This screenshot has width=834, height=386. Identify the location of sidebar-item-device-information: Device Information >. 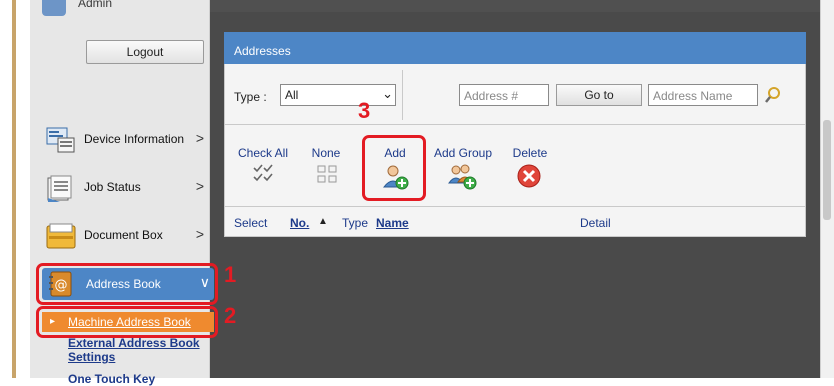
(123, 140).